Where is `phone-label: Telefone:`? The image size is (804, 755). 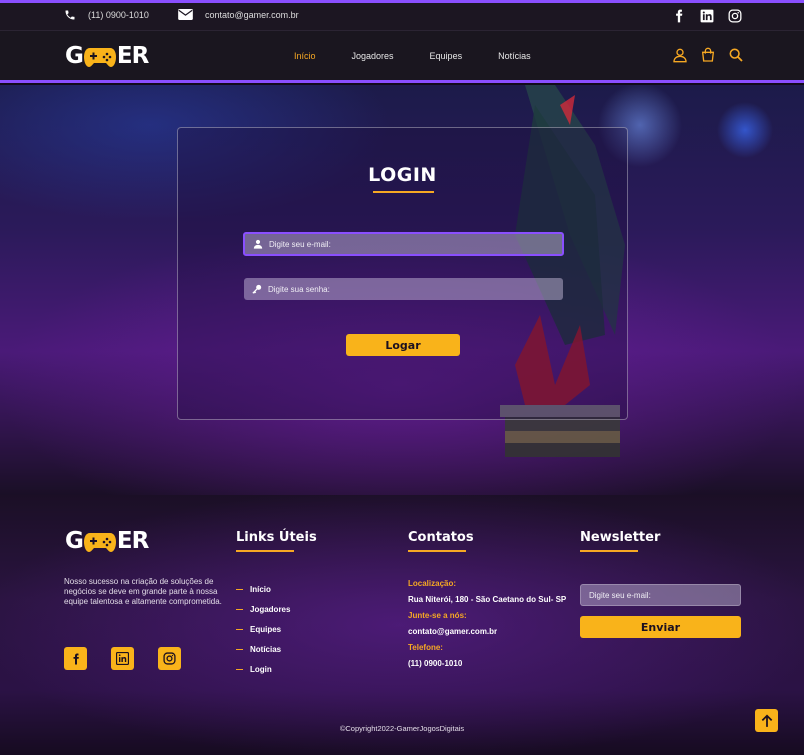 phone-label: Telefone: is located at coordinates (425, 647).